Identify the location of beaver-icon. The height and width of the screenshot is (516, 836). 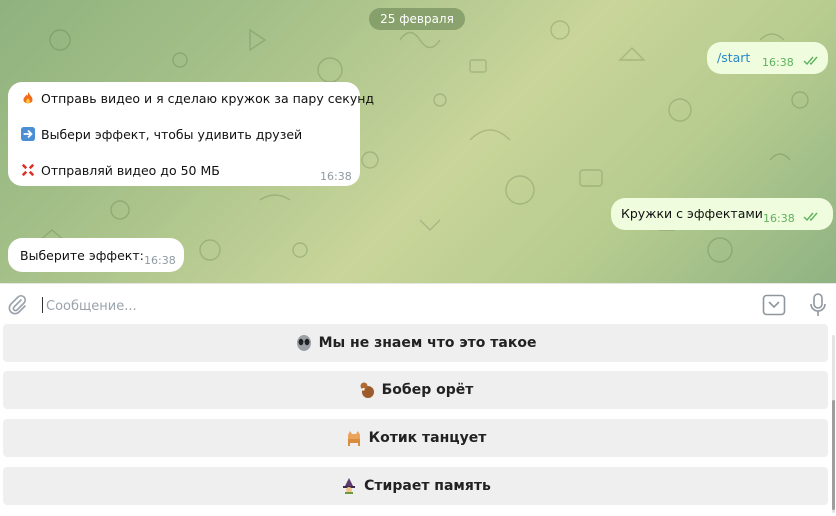
(367, 390).